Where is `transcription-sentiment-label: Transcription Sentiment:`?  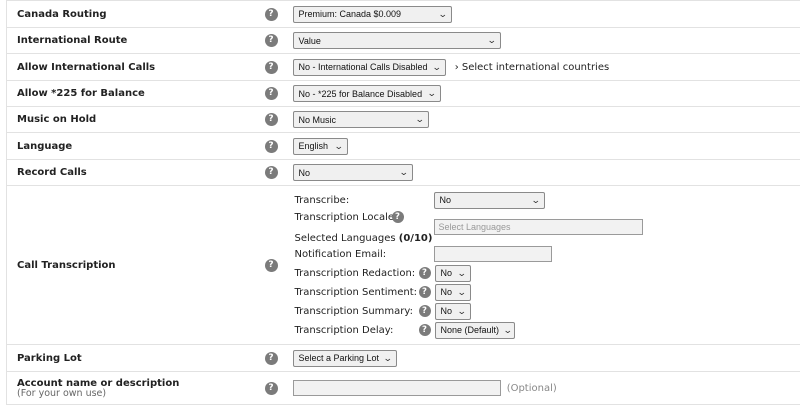
transcription-sentiment-label: Transcription Sentiment: is located at coordinates (356, 292).